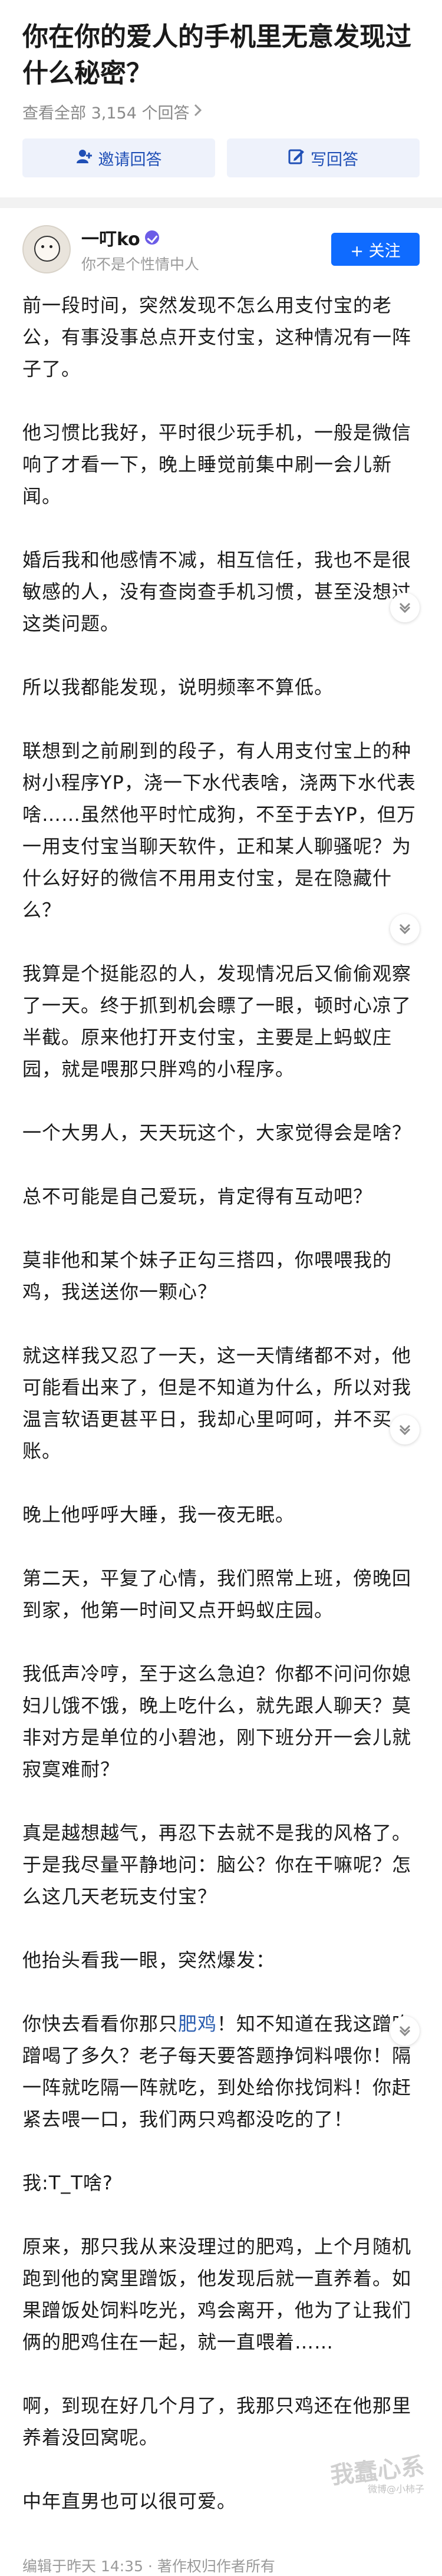 The image size is (442, 2576). I want to click on verified-badge-icon, so click(152, 238).